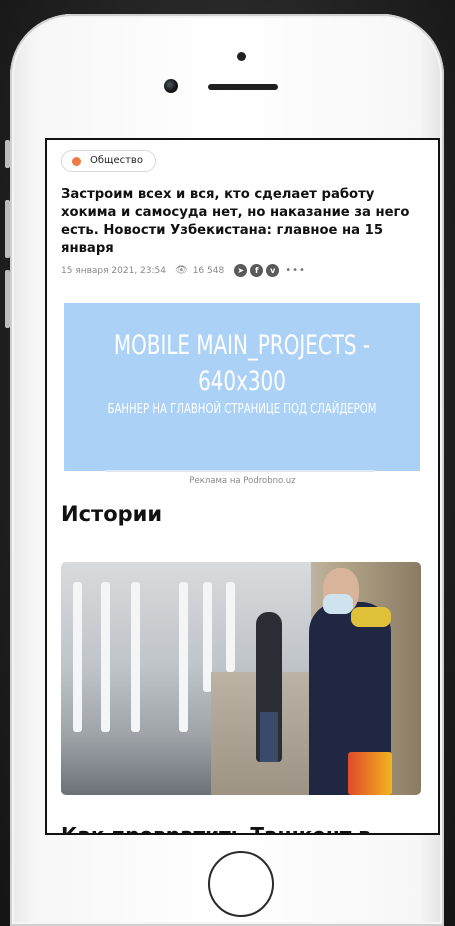 This screenshot has width=455, height=926. I want to click on banner-title-line1: MOBILE MAIN_PROJECTS -, so click(242, 345).